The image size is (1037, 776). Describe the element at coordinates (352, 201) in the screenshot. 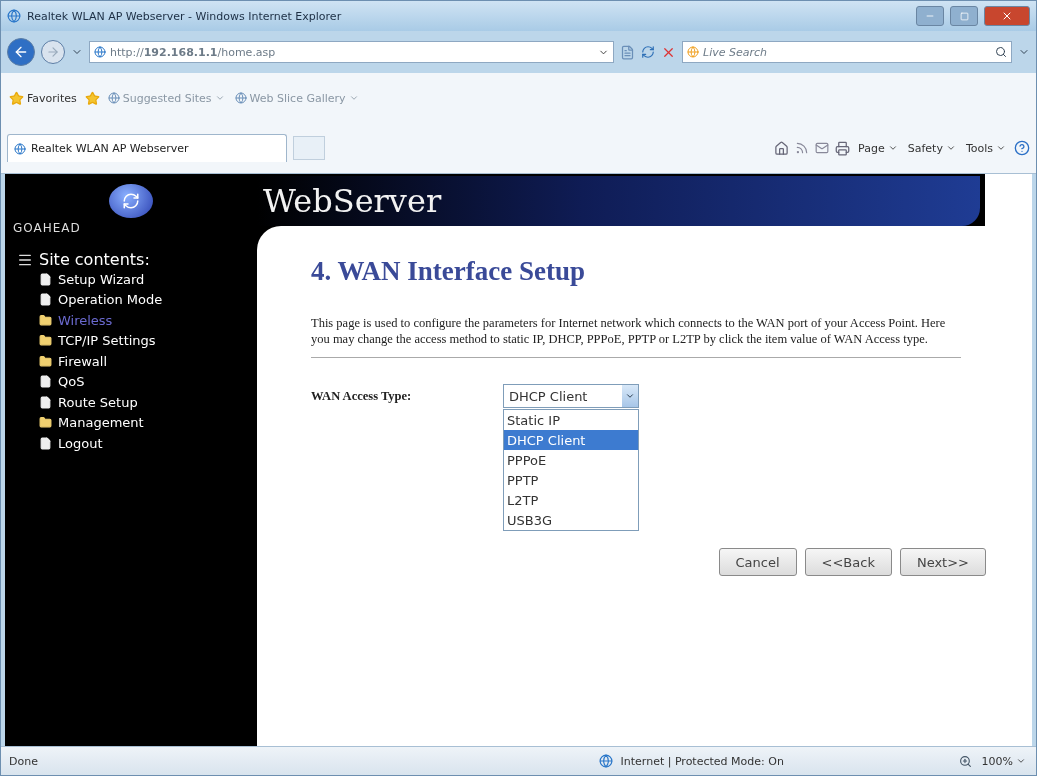

I see `banner-title: WebServer` at that location.